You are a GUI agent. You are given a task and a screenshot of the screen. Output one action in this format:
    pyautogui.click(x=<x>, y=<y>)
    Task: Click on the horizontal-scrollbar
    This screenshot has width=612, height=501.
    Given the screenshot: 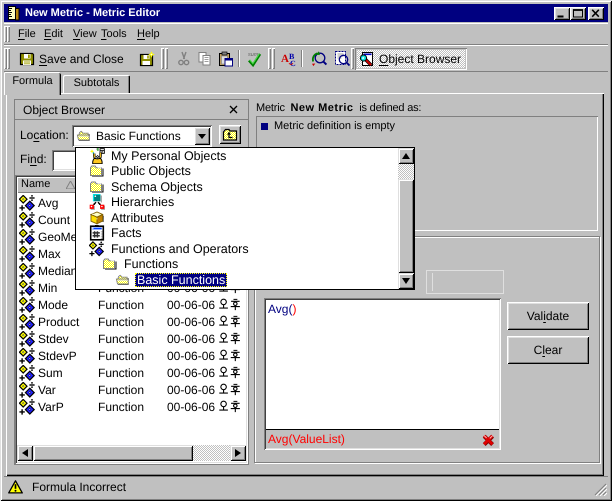 What is the action you would take?
    pyautogui.click(x=131, y=453)
    